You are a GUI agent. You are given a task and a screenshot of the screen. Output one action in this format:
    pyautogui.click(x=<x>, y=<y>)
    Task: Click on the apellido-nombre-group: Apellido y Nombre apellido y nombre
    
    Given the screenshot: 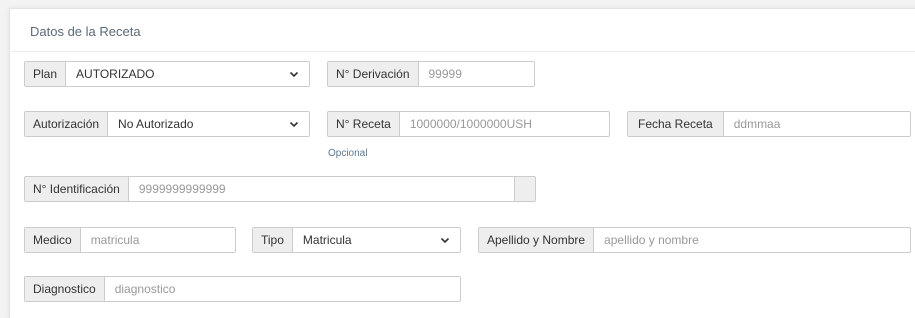 What is the action you would take?
    pyautogui.click(x=694, y=240)
    